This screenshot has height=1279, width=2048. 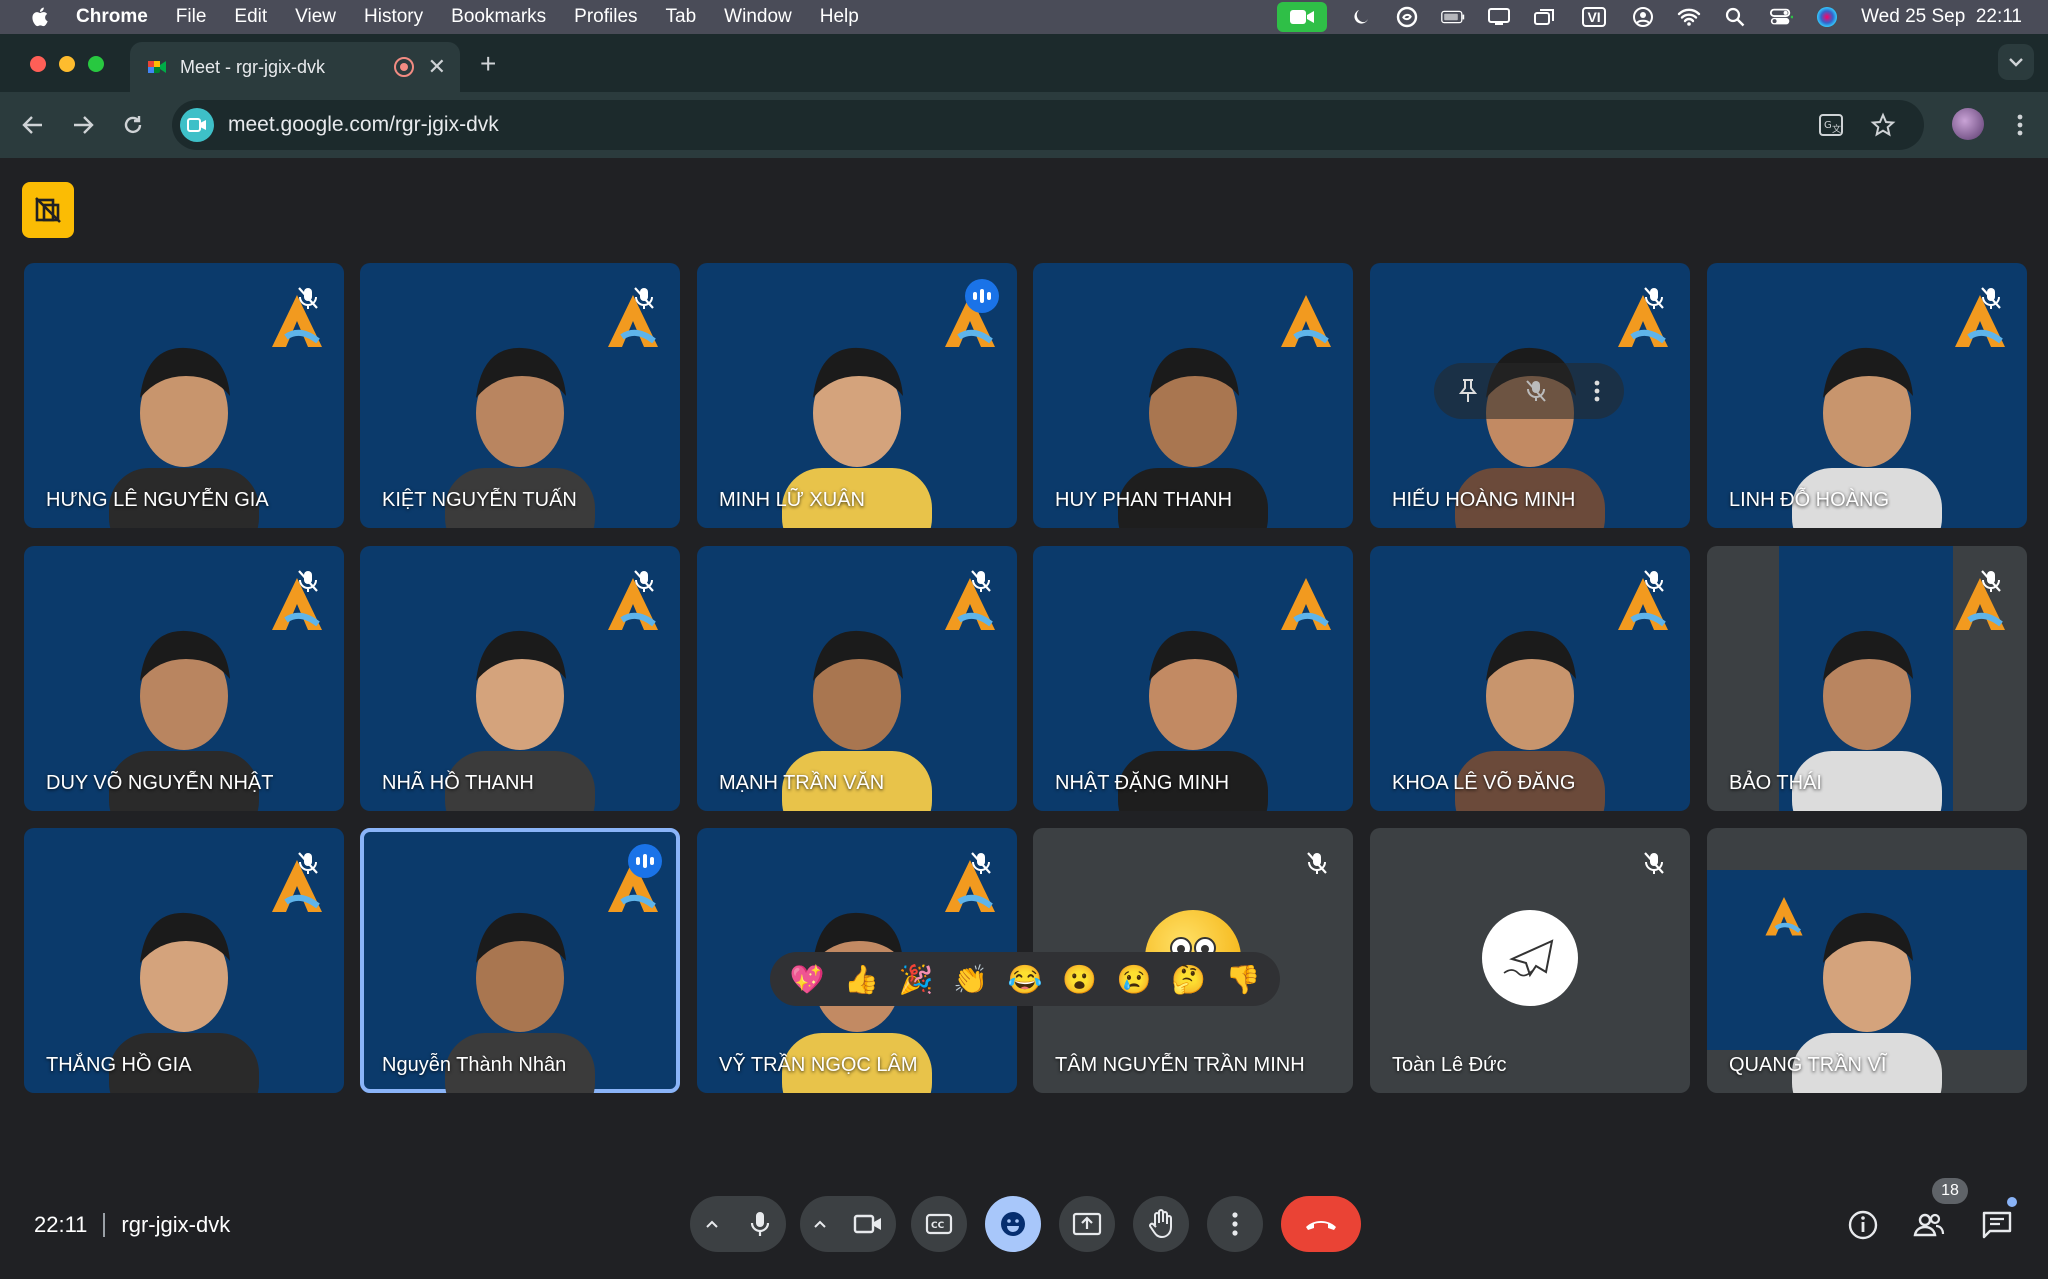 What do you see at coordinates (83, 125) in the screenshot?
I see `forward-arrow-icon` at bounding box center [83, 125].